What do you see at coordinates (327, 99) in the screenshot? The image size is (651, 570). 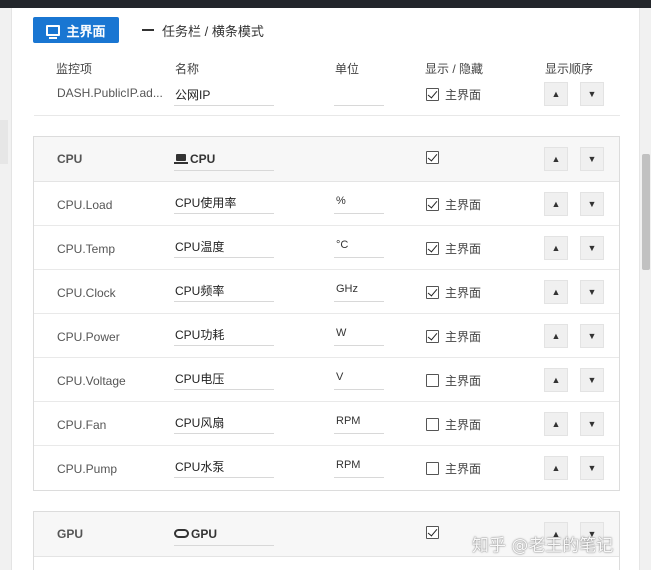 I see `table-row-public-ip: DASH.PublicIP.ad... 公网IP 主界面 ▲ ▼` at bounding box center [327, 99].